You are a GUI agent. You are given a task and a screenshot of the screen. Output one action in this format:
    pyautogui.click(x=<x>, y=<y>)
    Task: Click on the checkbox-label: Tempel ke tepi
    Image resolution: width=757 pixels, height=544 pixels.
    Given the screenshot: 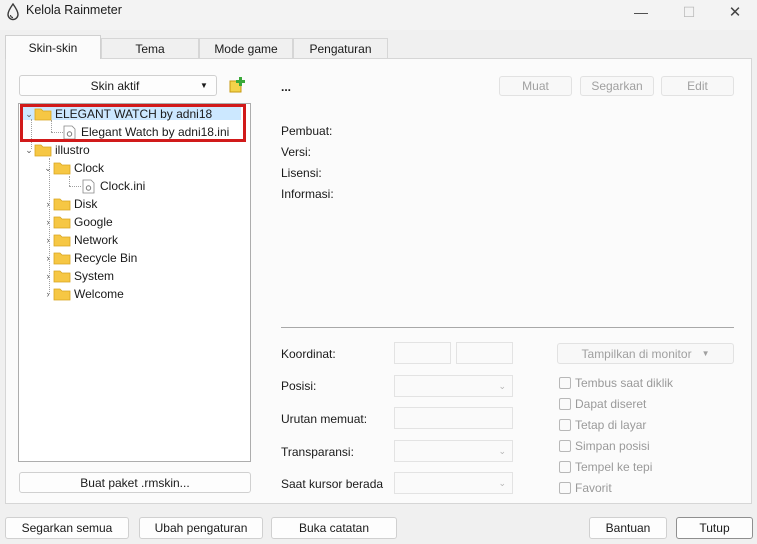 What is the action you would take?
    pyautogui.click(x=614, y=466)
    